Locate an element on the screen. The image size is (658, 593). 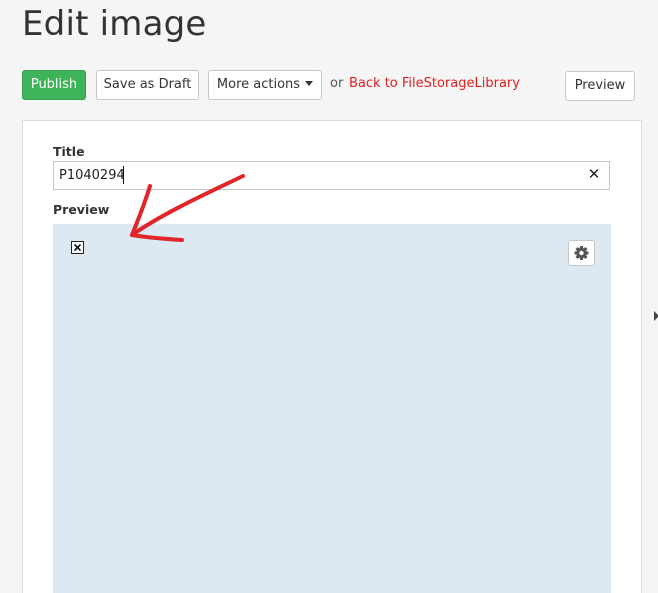
more-actions-button: More actions is located at coordinates (265, 85).